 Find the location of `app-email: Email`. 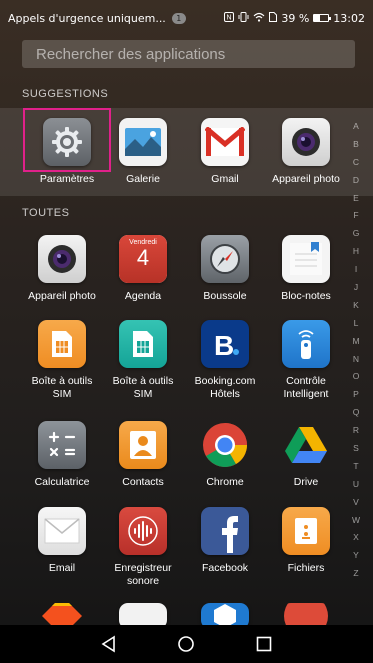

app-email: Email is located at coordinates (62, 541).